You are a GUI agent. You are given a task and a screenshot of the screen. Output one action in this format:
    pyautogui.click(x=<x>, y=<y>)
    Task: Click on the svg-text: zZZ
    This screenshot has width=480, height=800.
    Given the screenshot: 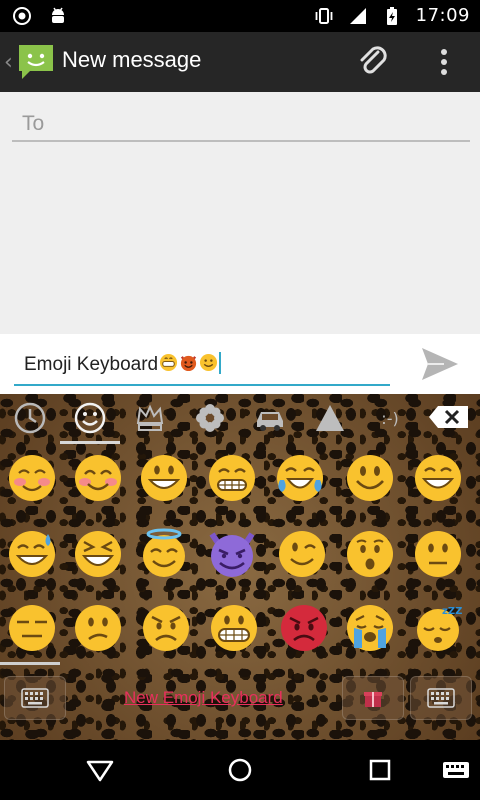 What is the action you would take?
    pyautogui.click(x=452, y=611)
    